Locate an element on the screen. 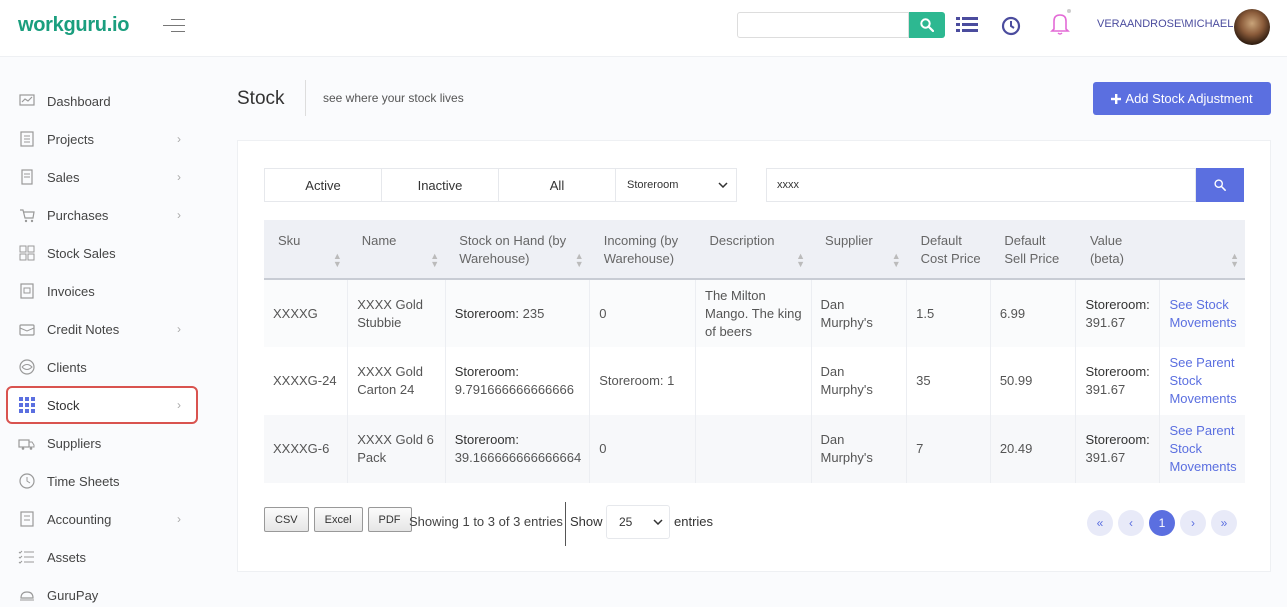 The image size is (1287, 607). page-title: Stock is located at coordinates (261, 98).